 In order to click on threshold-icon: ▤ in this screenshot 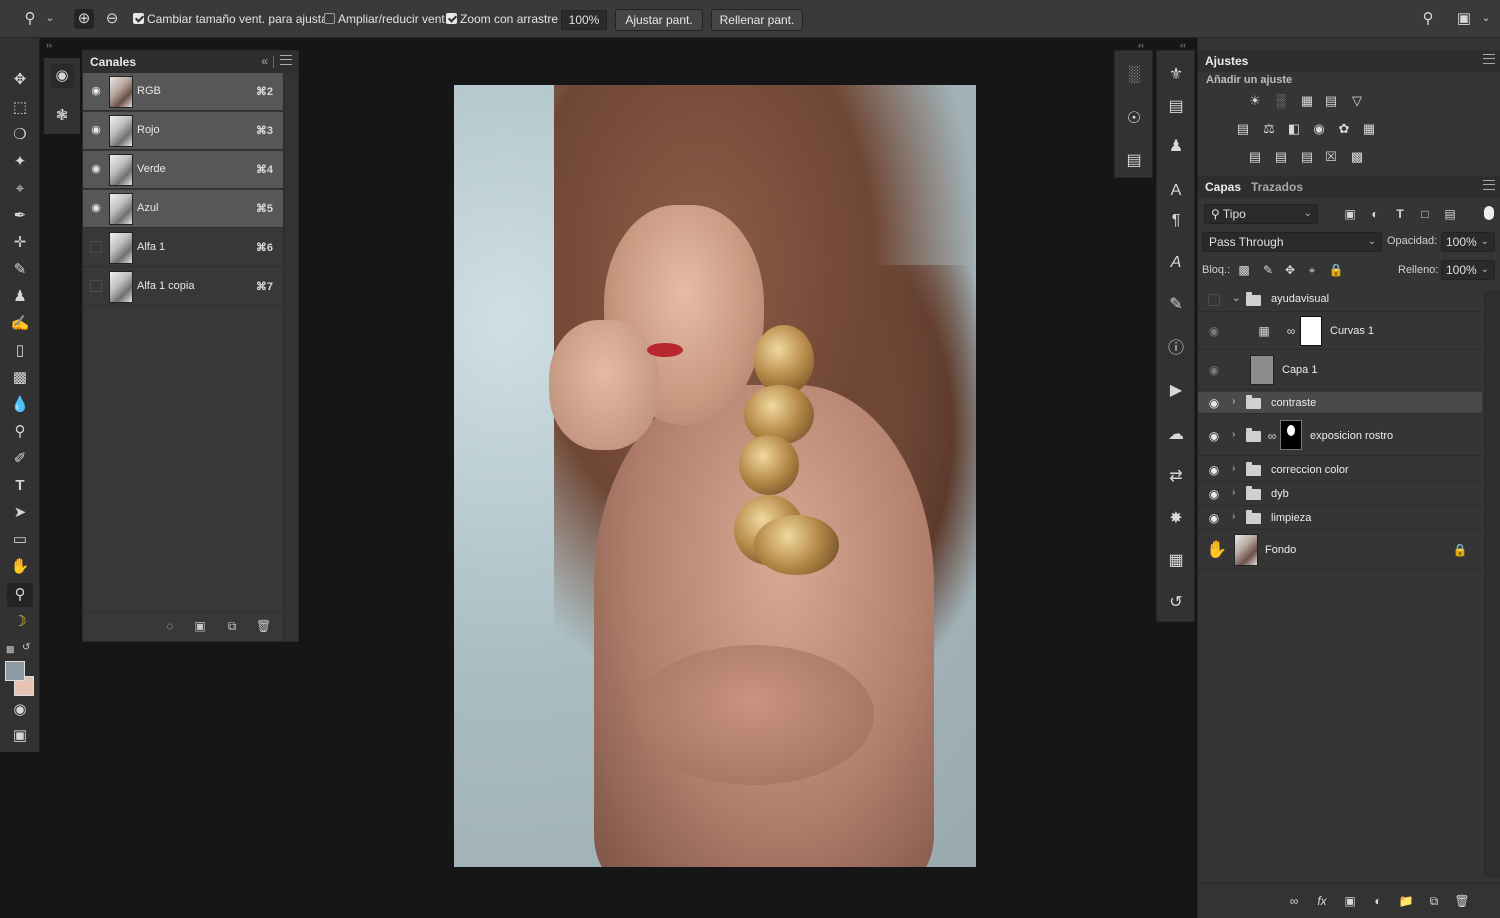, I will do `click(1307, 157)`.